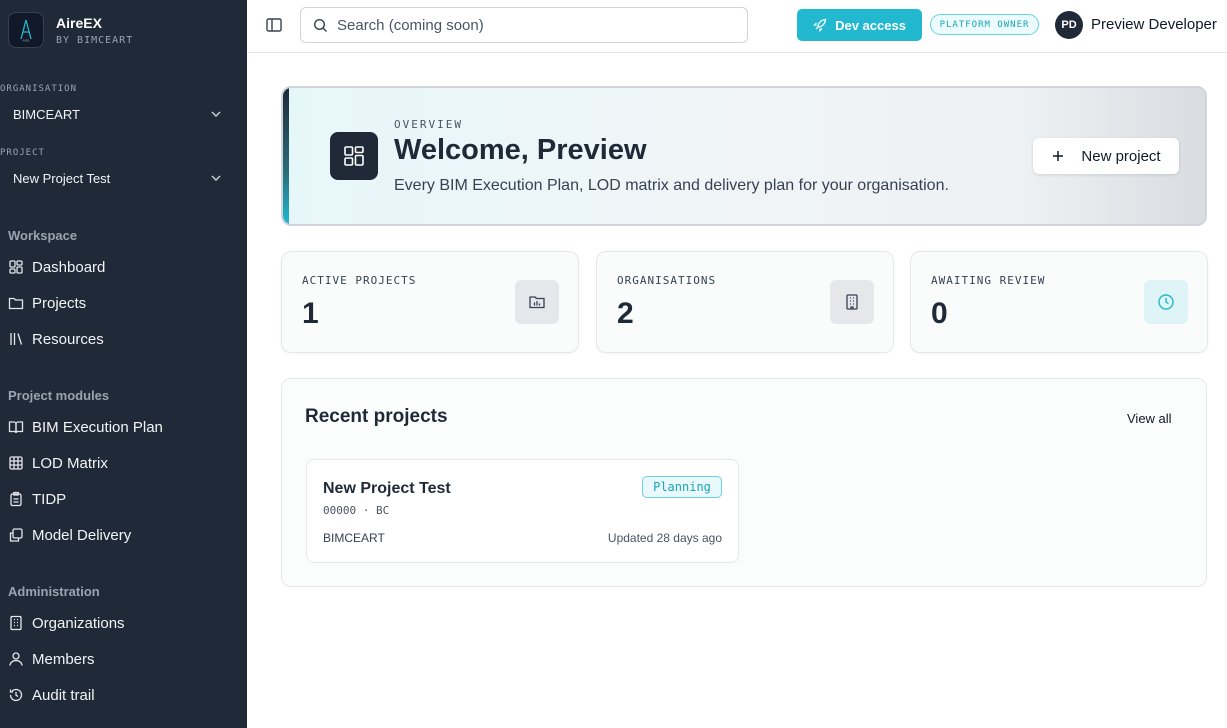 The width and height of the screenshot is (1227, 728). I want to click on project-name: New Project Test, so click(387, 488).